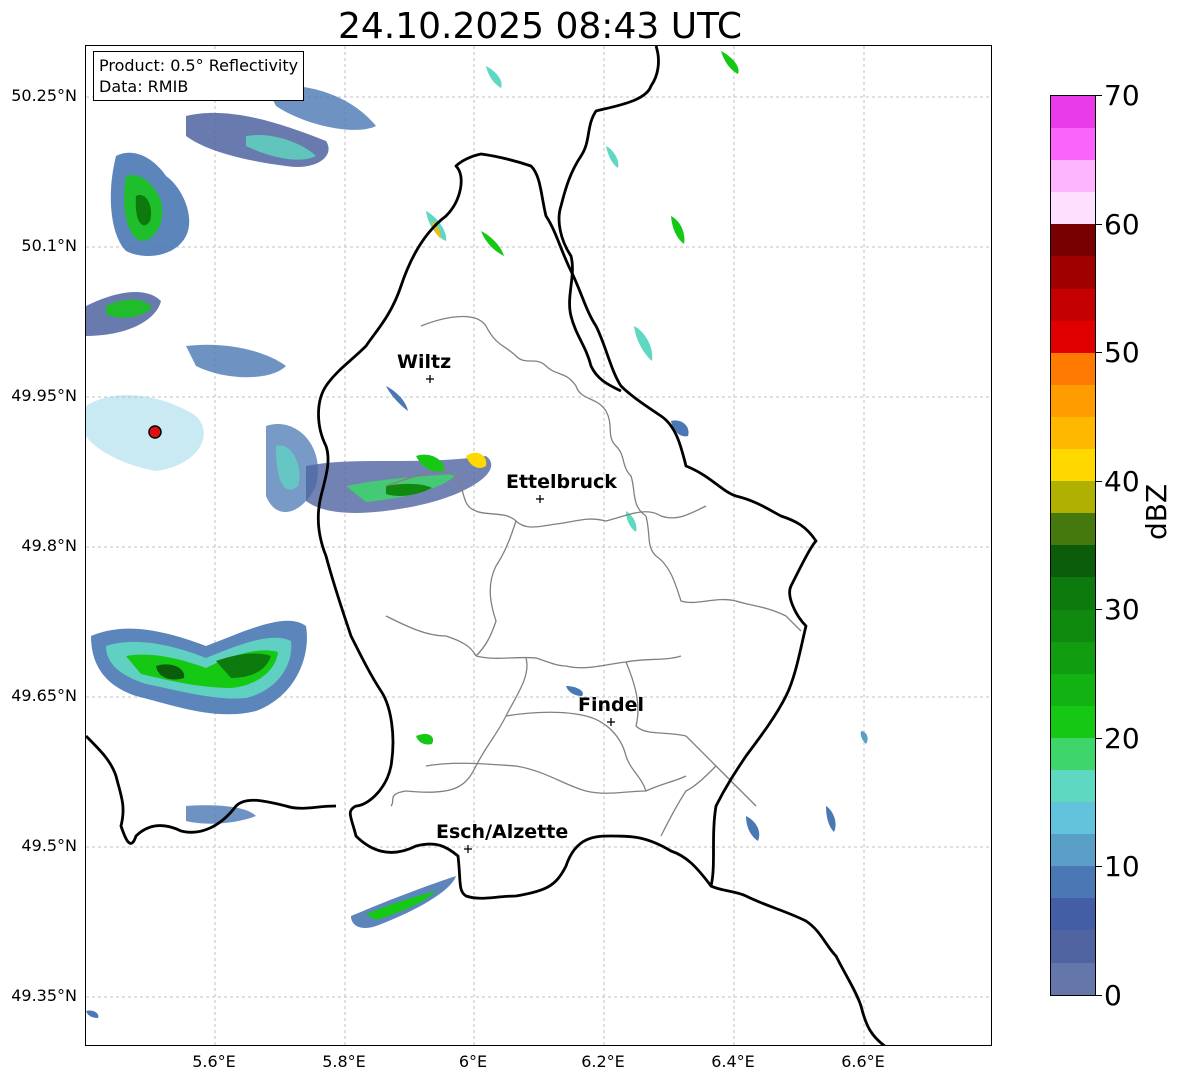  I want to click on colorbar-unit-label: dBZ, so click(1156, 511).